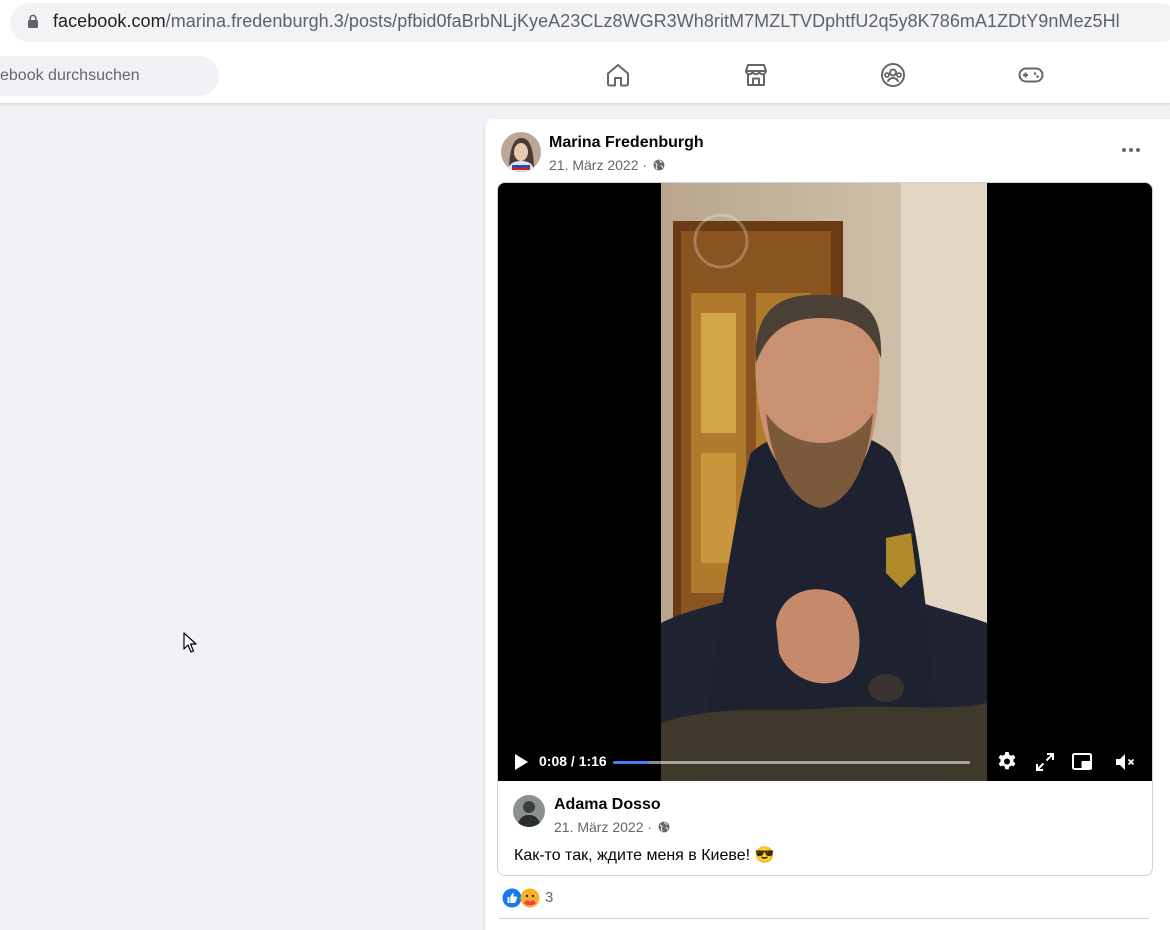 The width and height of the screenshot is (1170, 930). Describe the element at coordinates (1125, 762) in the screenshot. I see `muted-icon` at that location.